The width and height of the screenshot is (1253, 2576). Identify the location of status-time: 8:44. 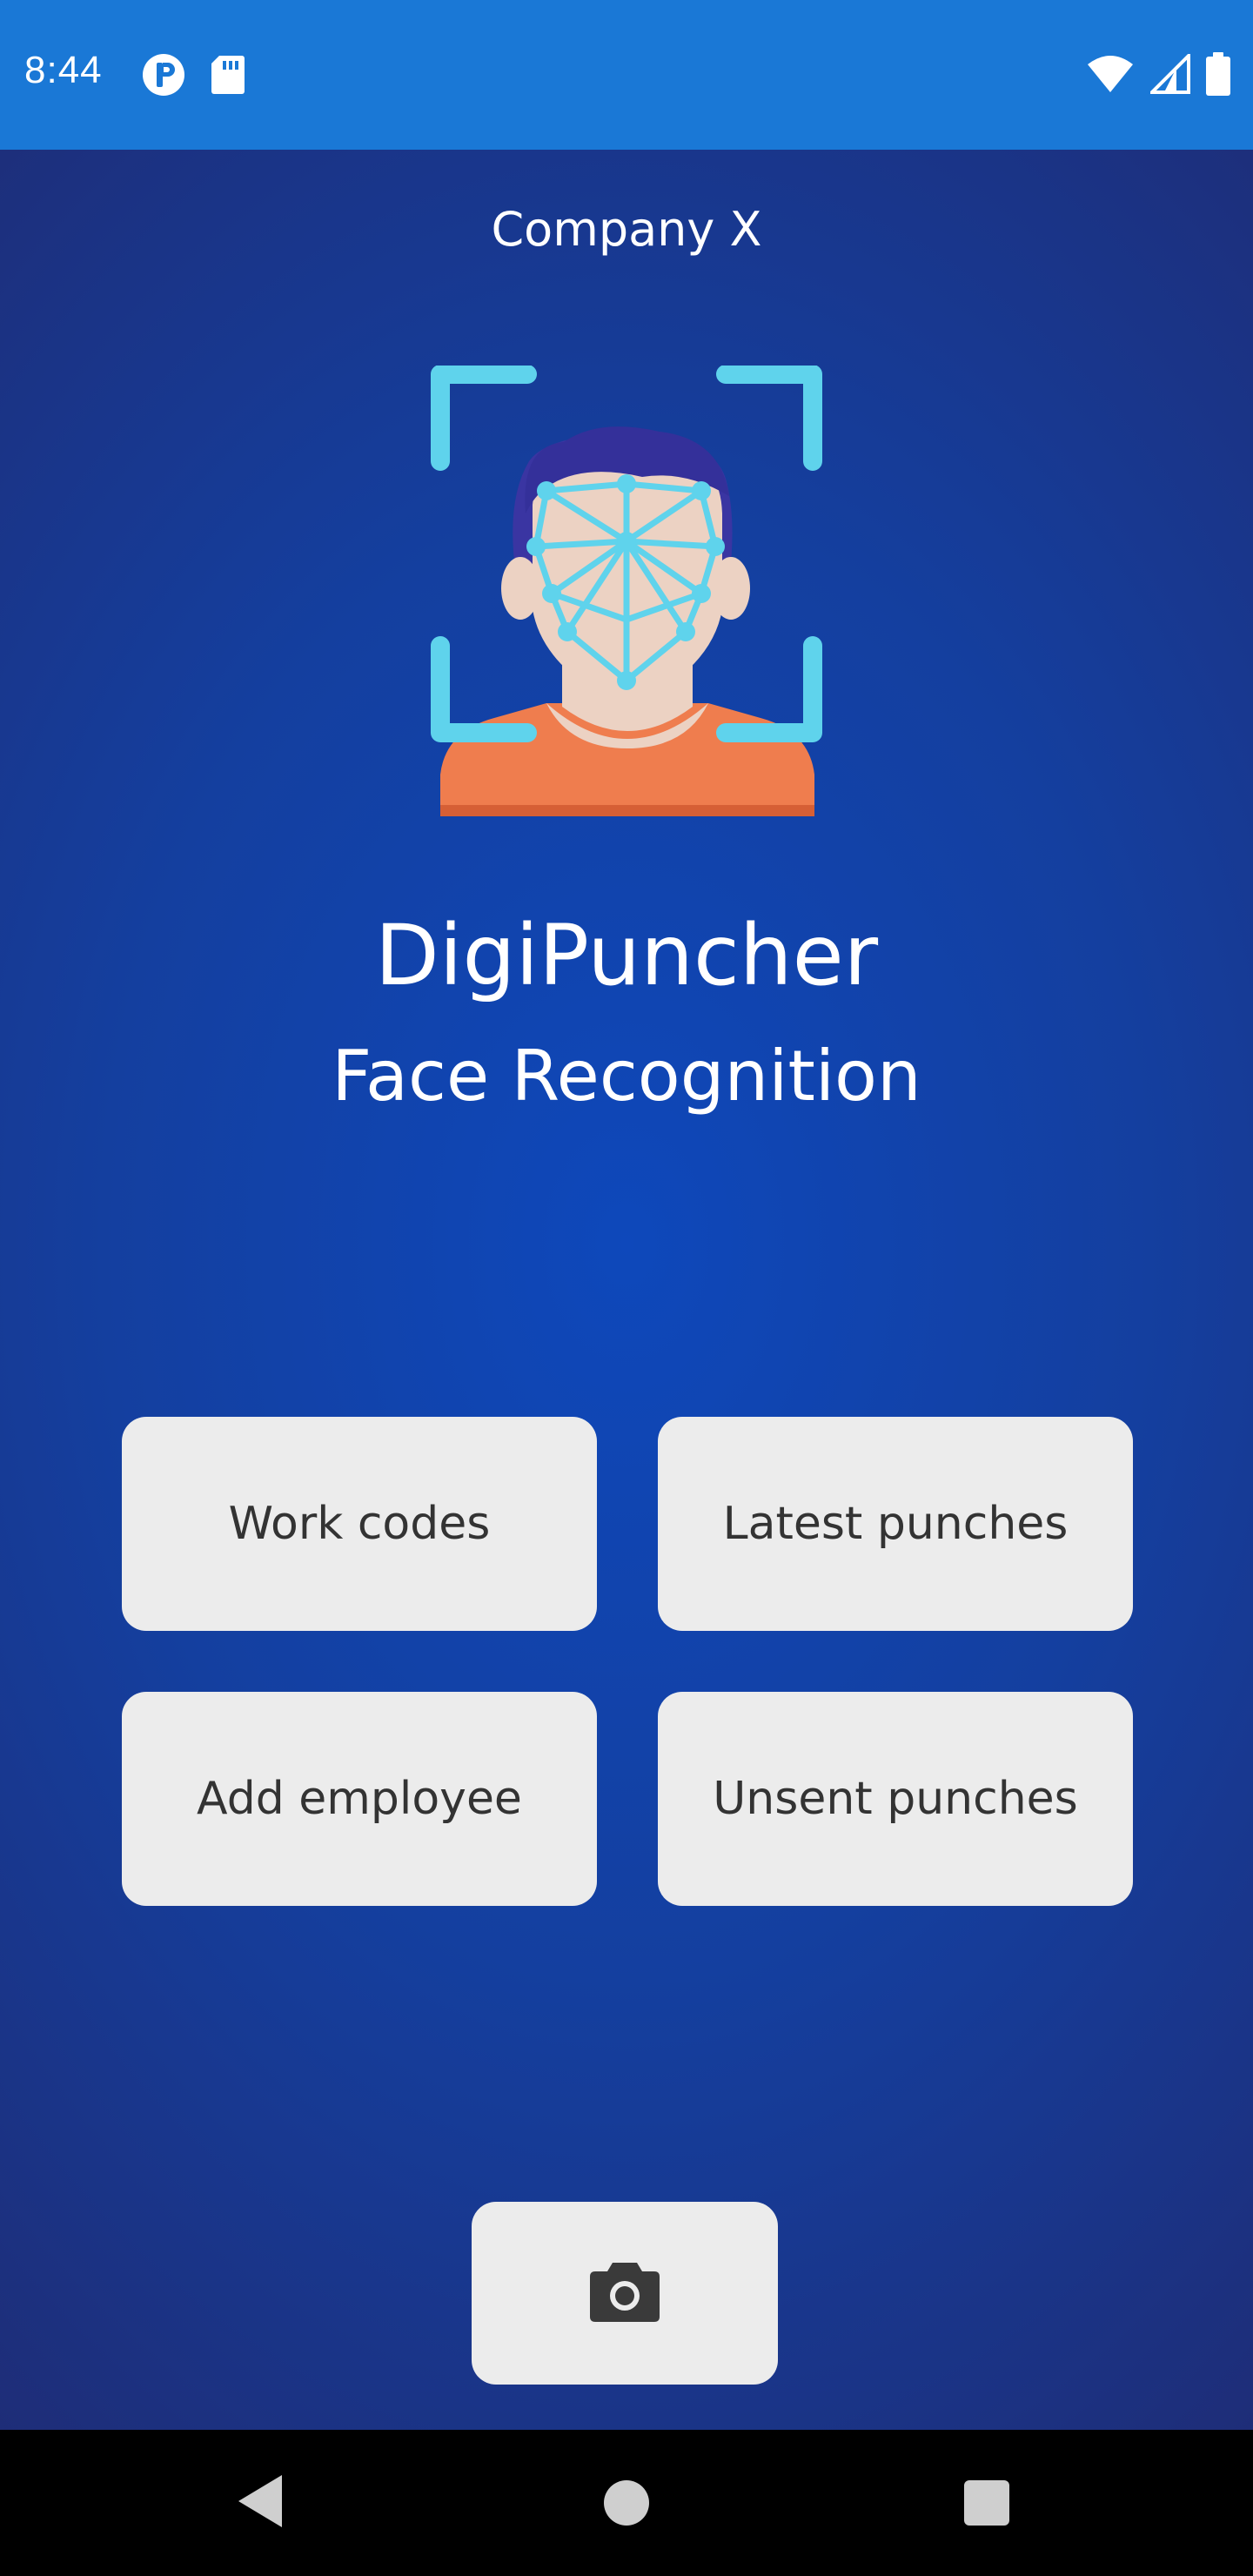
(63, 70).